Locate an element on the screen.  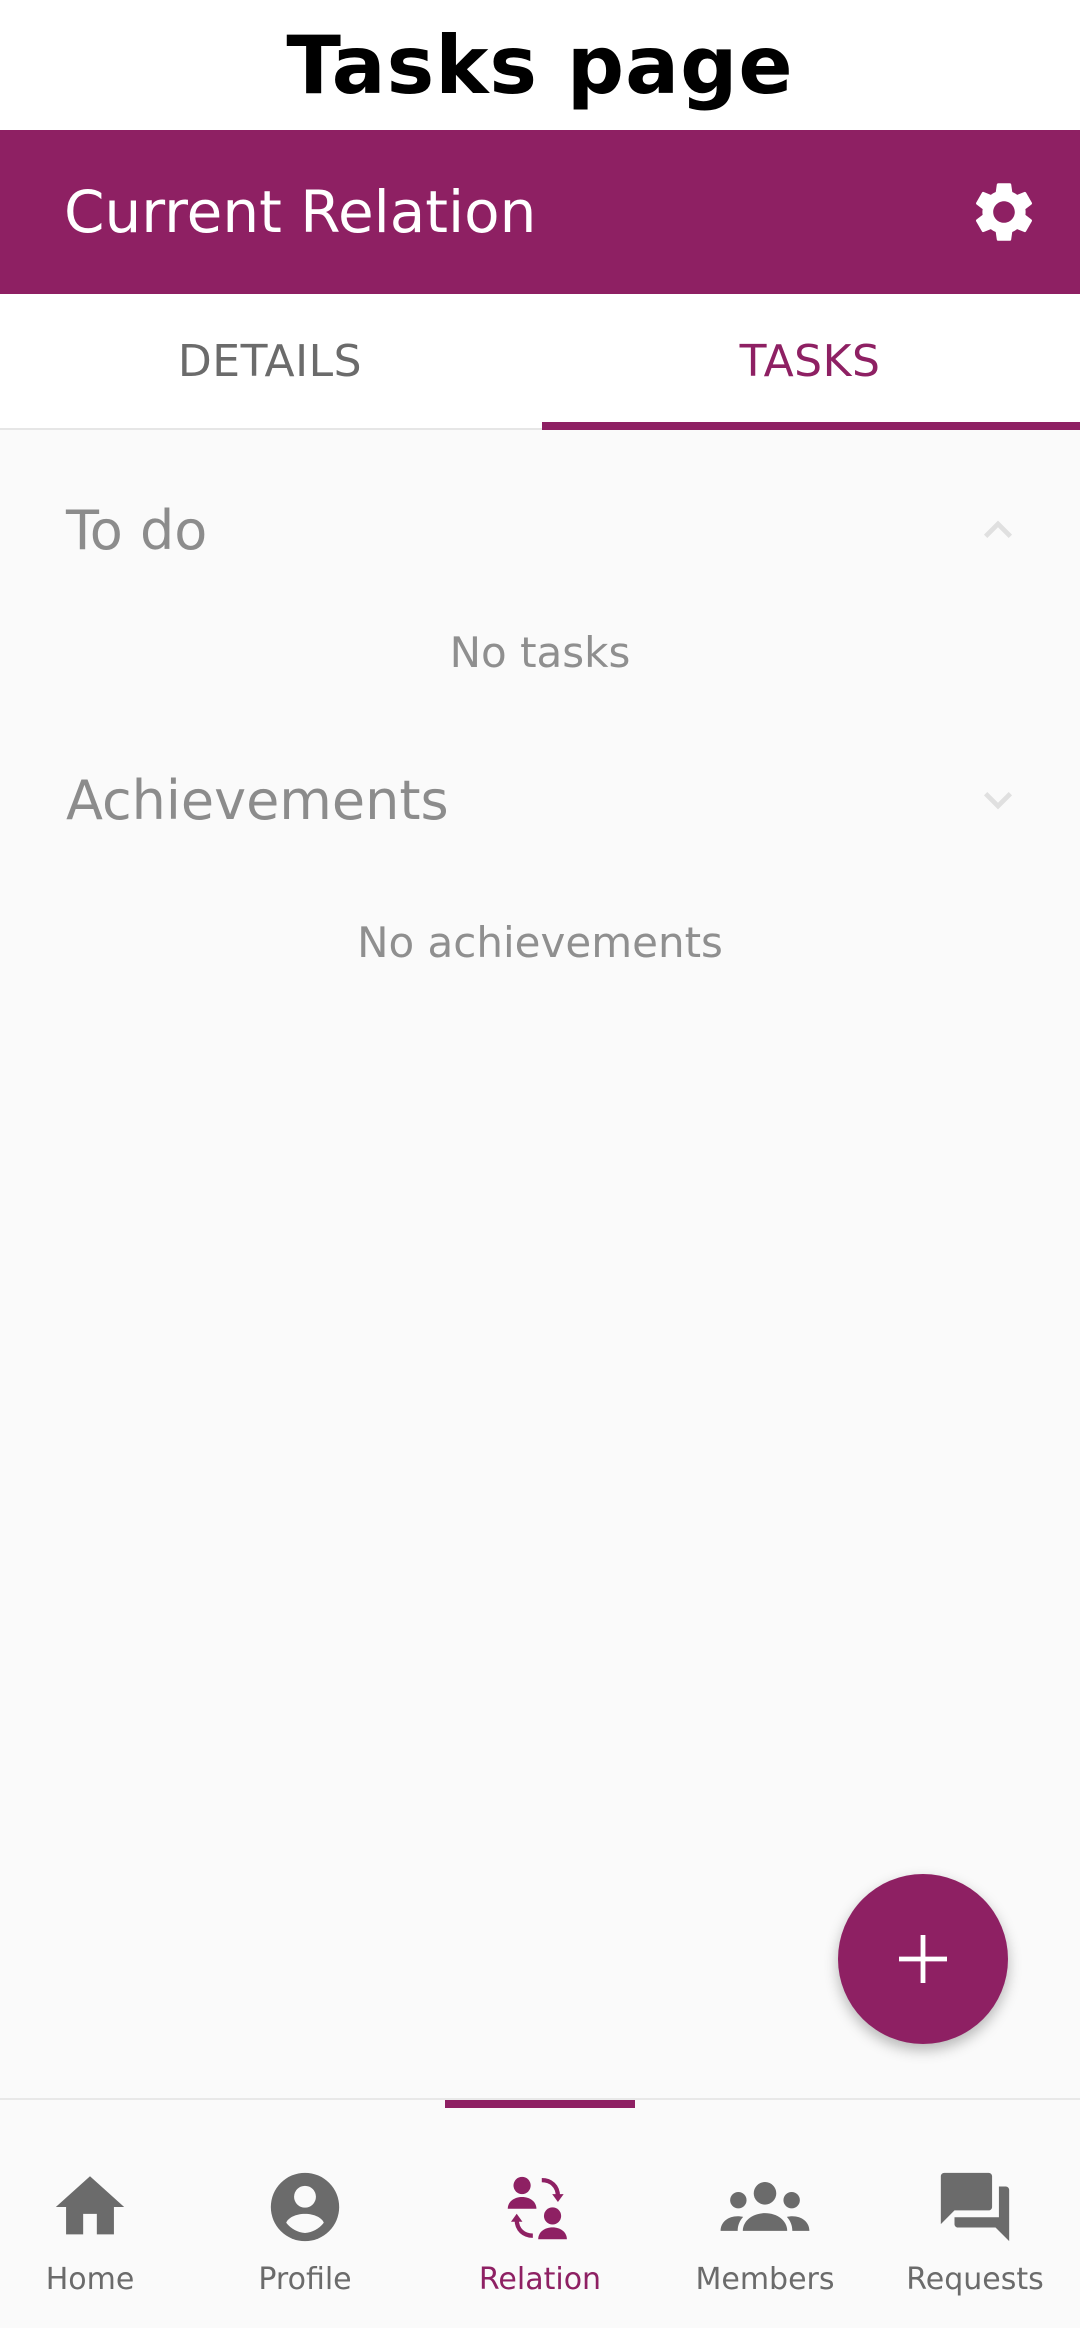
gear-icon is located at coordinates (1004, 212).